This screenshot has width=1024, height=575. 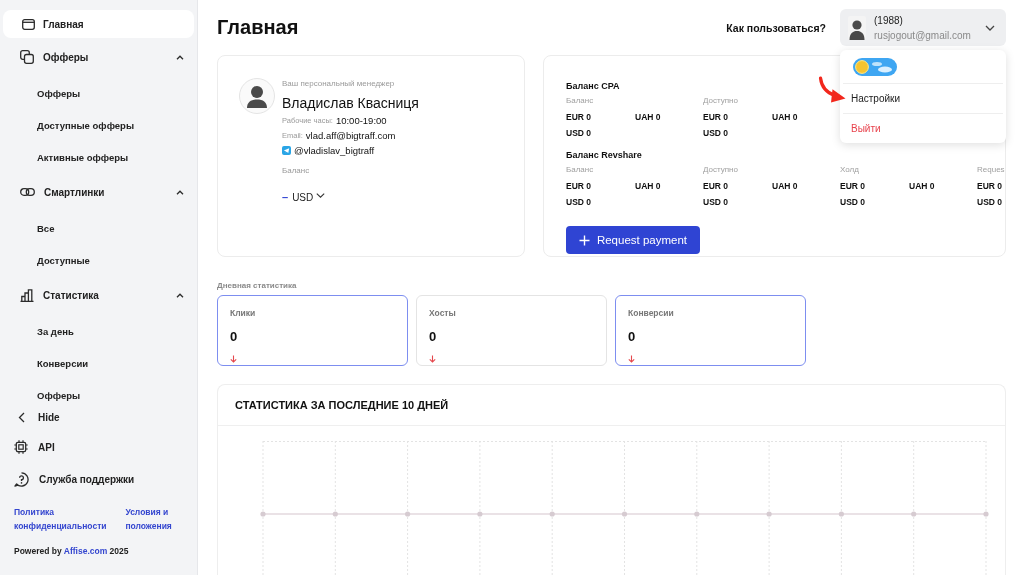 I want to click on request-payment-button: Request payment, so click(x=633, y=240).